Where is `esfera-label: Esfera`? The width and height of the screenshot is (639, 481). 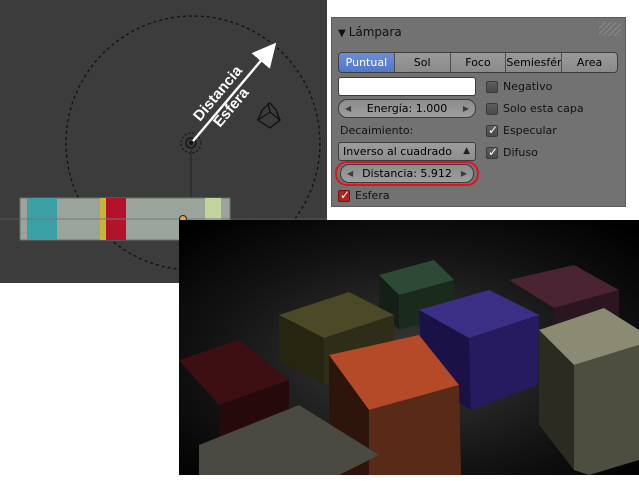
esfera-label: Esfera is located at coordinates (372, 195).